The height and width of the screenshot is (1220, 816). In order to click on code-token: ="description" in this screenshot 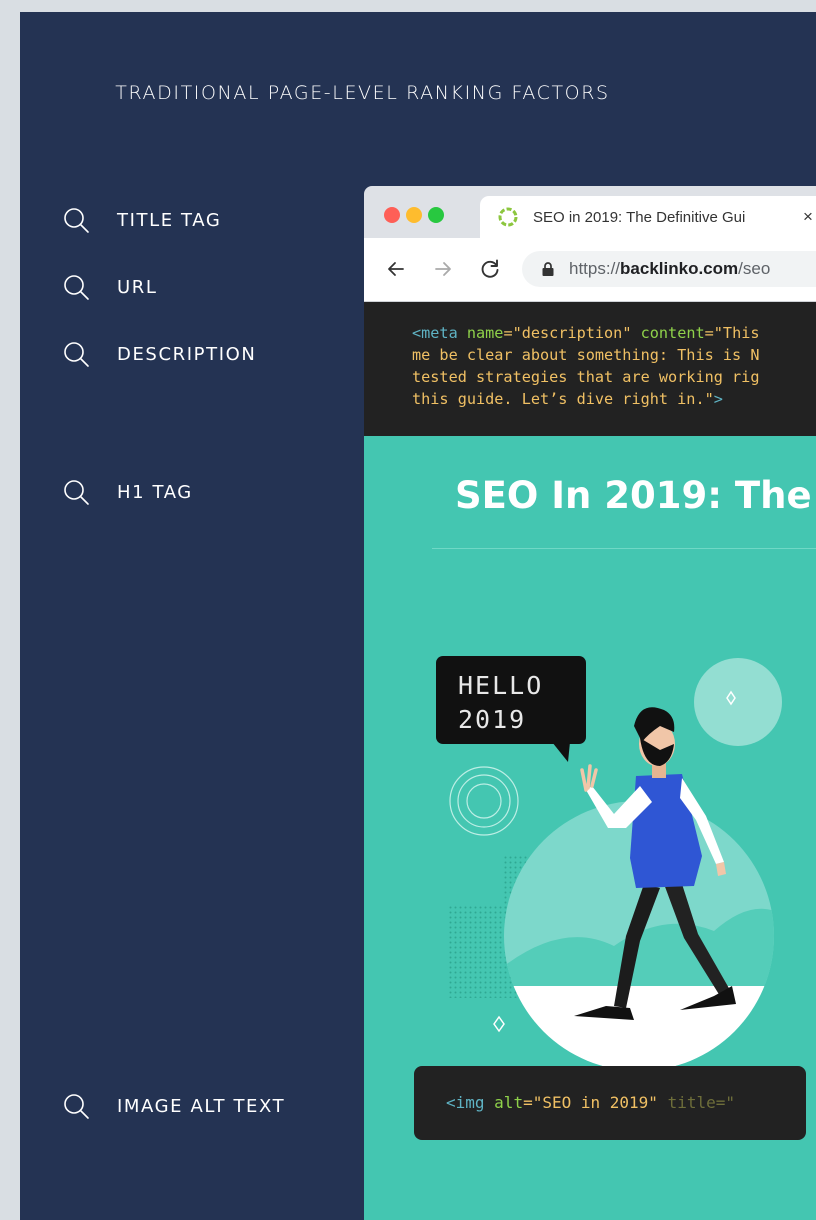, I will do `click(567, 333)`.